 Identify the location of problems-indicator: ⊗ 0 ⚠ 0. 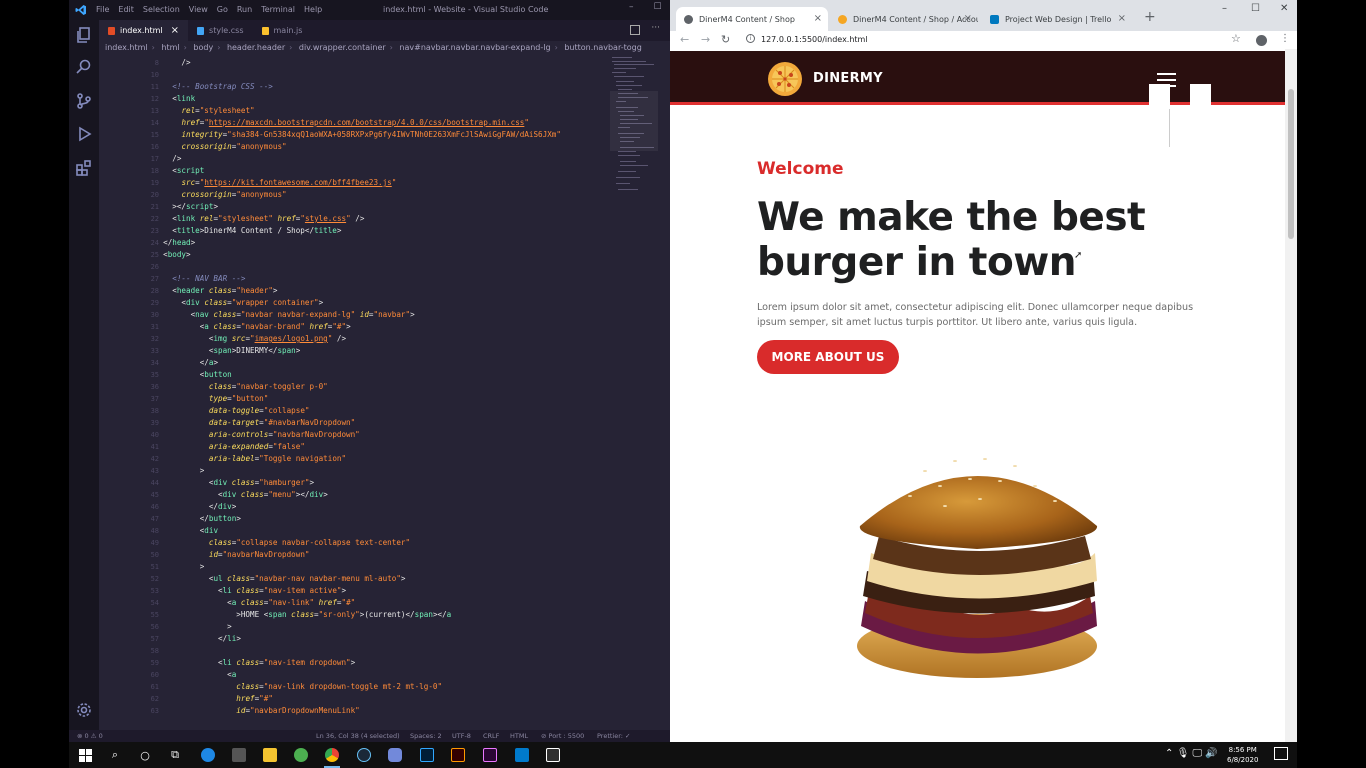
(90, 736).